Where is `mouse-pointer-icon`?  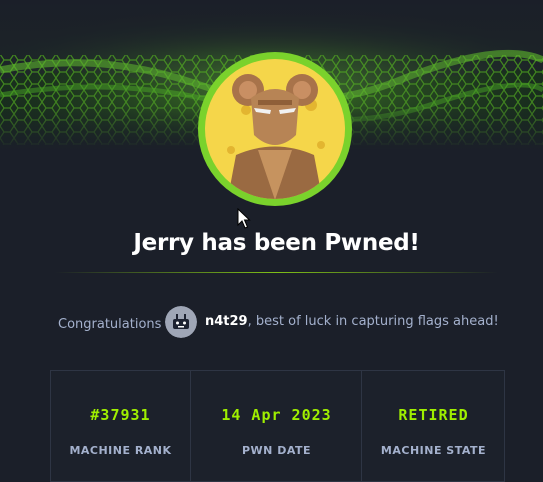
mouse-pointer-icon is located at coordinates (244, 218).